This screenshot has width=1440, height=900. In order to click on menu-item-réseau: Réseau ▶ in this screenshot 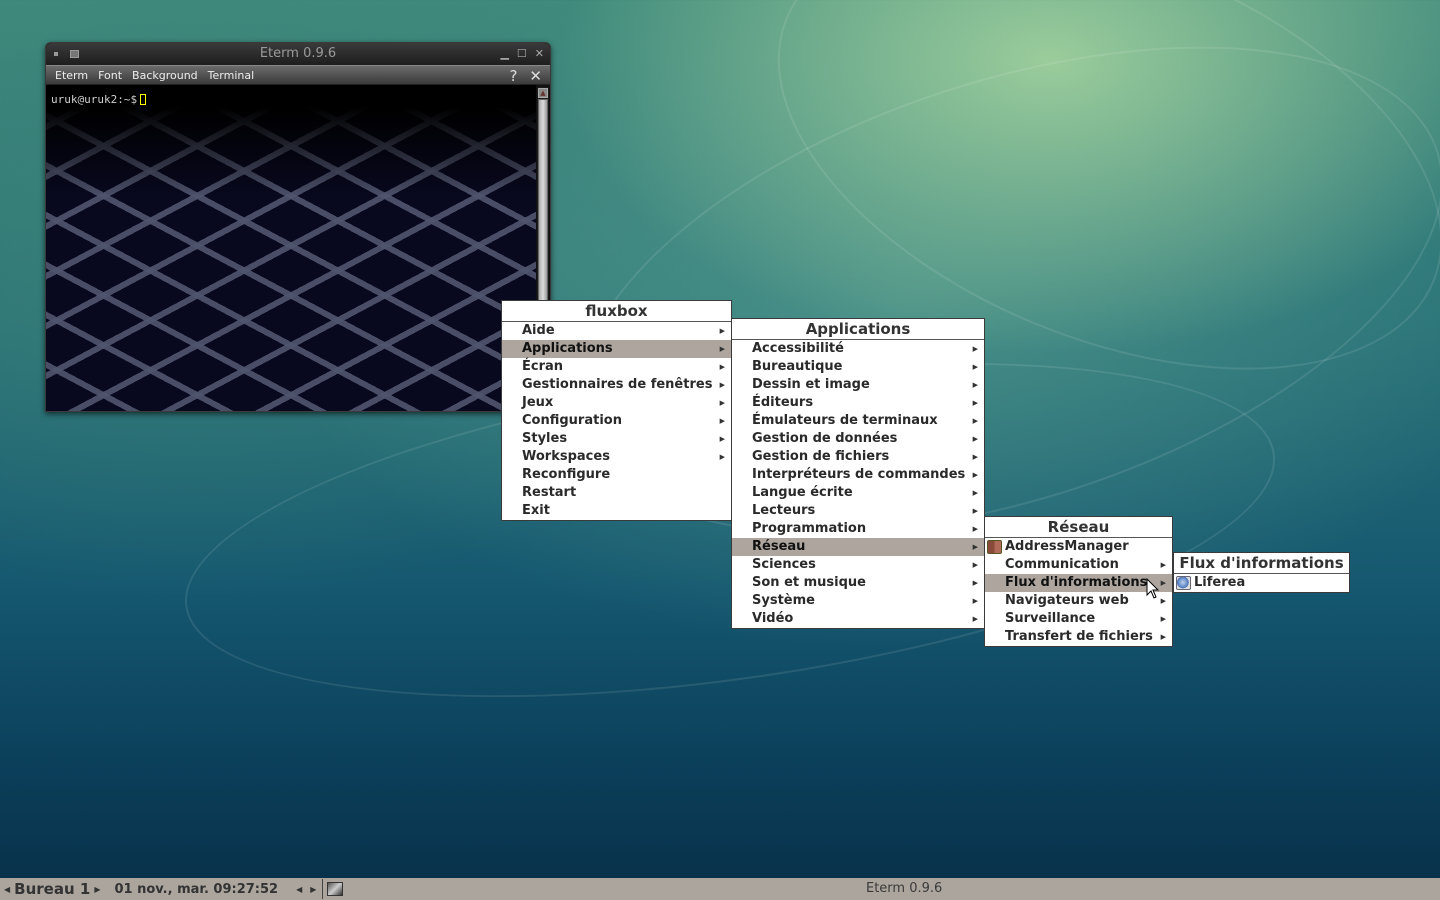, I will do `click(858, 547)`.